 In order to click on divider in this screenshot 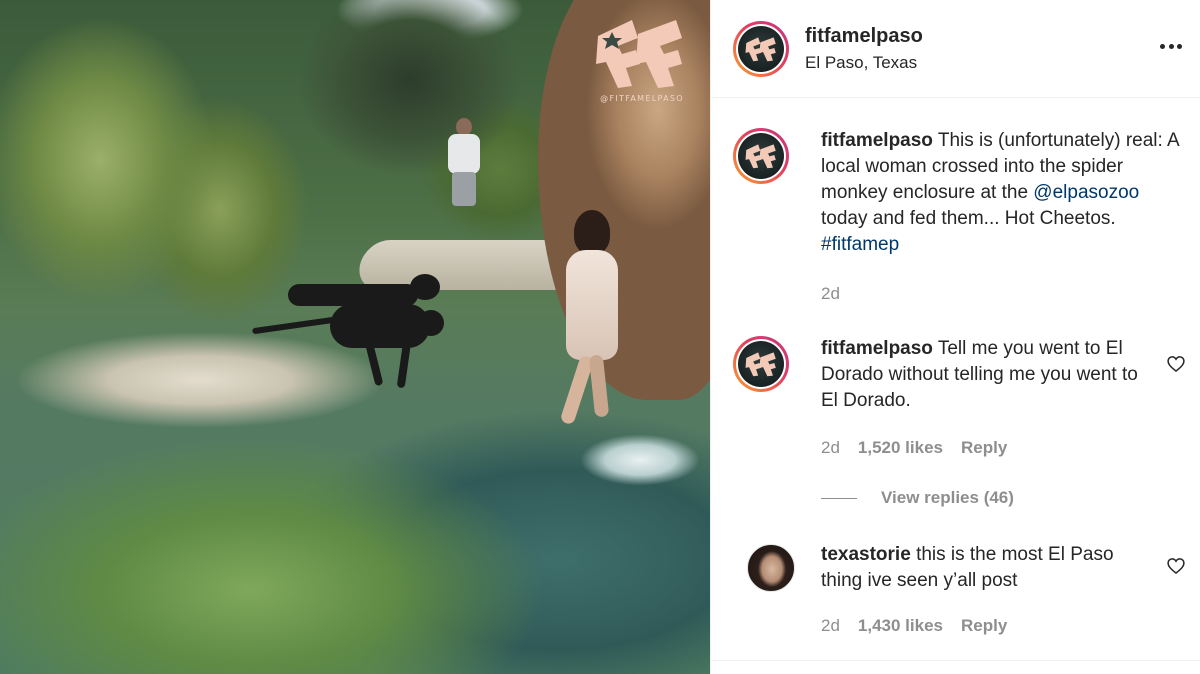, I will do `click(955, 660)`.